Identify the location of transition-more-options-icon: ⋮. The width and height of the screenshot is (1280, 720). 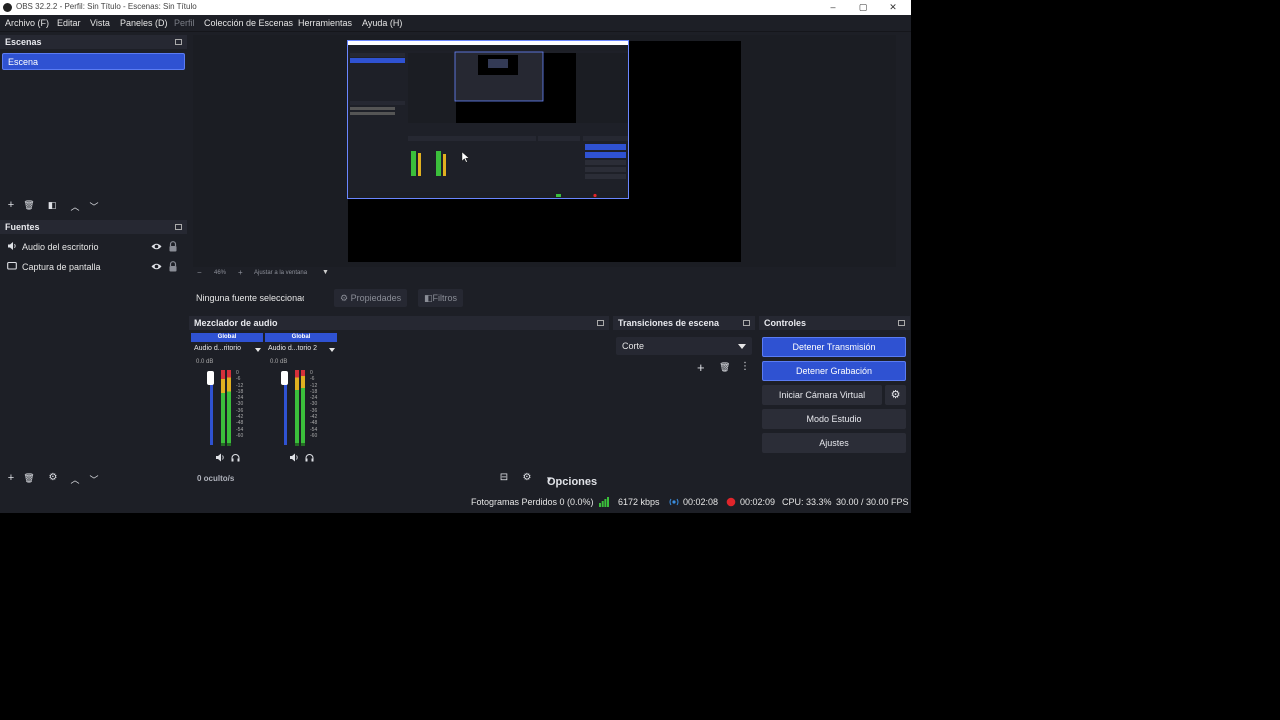
(745, 366).